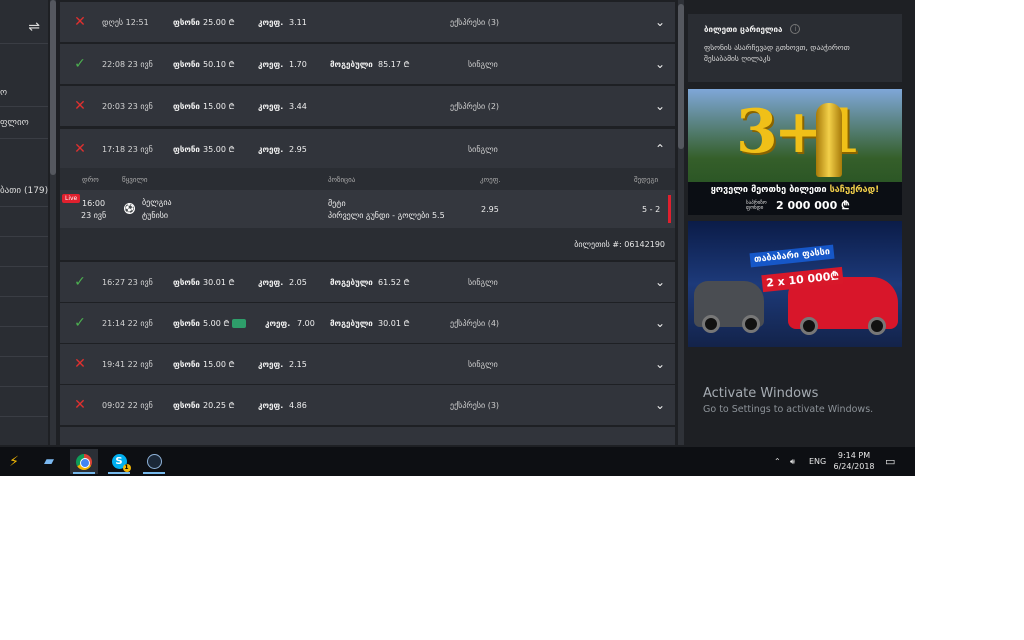 This screenshot has height=640, width=1024. Describe the element at coordinates (49, 461) in the screenshot. I see `laptop-icon: ▰` at that location.